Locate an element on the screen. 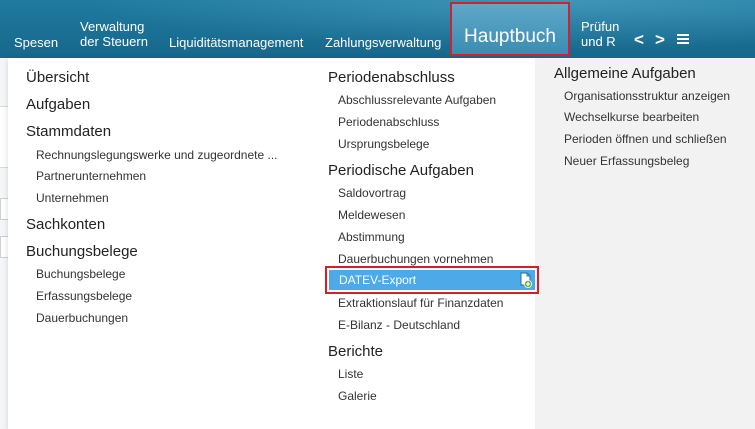  nav-item-label: und R is located at coordinates (598, 41).